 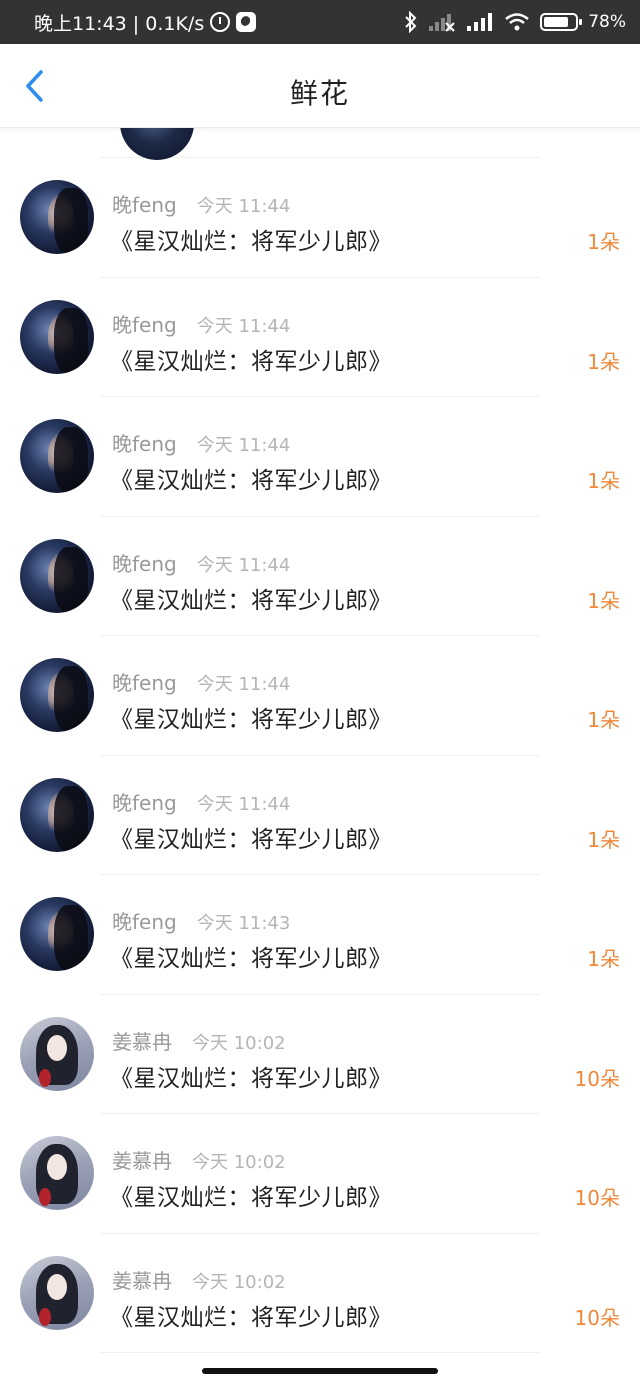 I want to click on status-right: 78%, so click(x=515, y=22).